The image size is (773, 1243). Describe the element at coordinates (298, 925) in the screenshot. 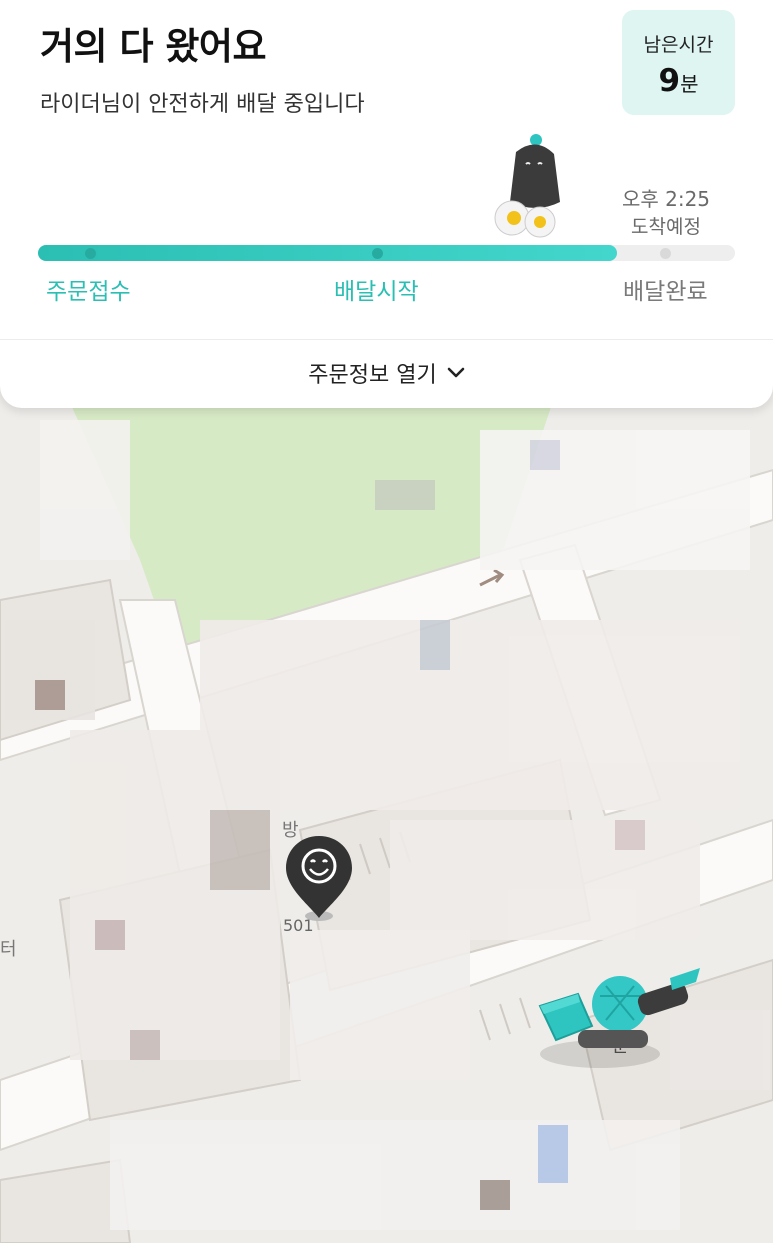

I see `address-number: 501` at that location.